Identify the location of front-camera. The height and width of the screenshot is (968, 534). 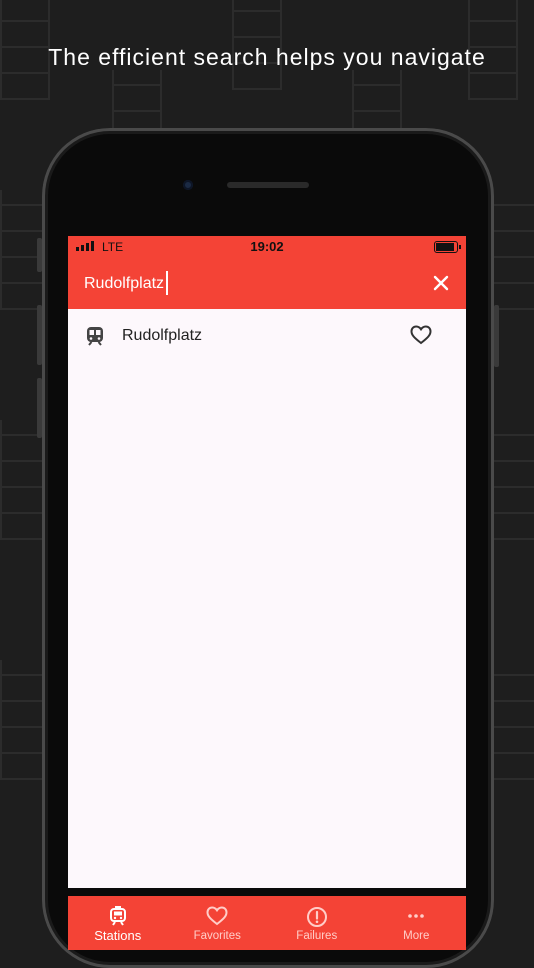
(188, 185).